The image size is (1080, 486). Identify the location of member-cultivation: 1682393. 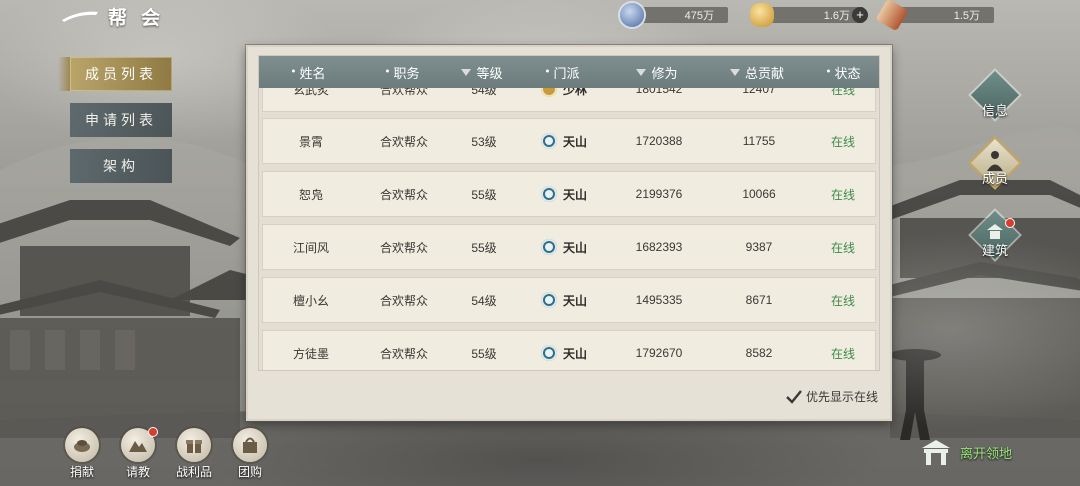
(659, 247).